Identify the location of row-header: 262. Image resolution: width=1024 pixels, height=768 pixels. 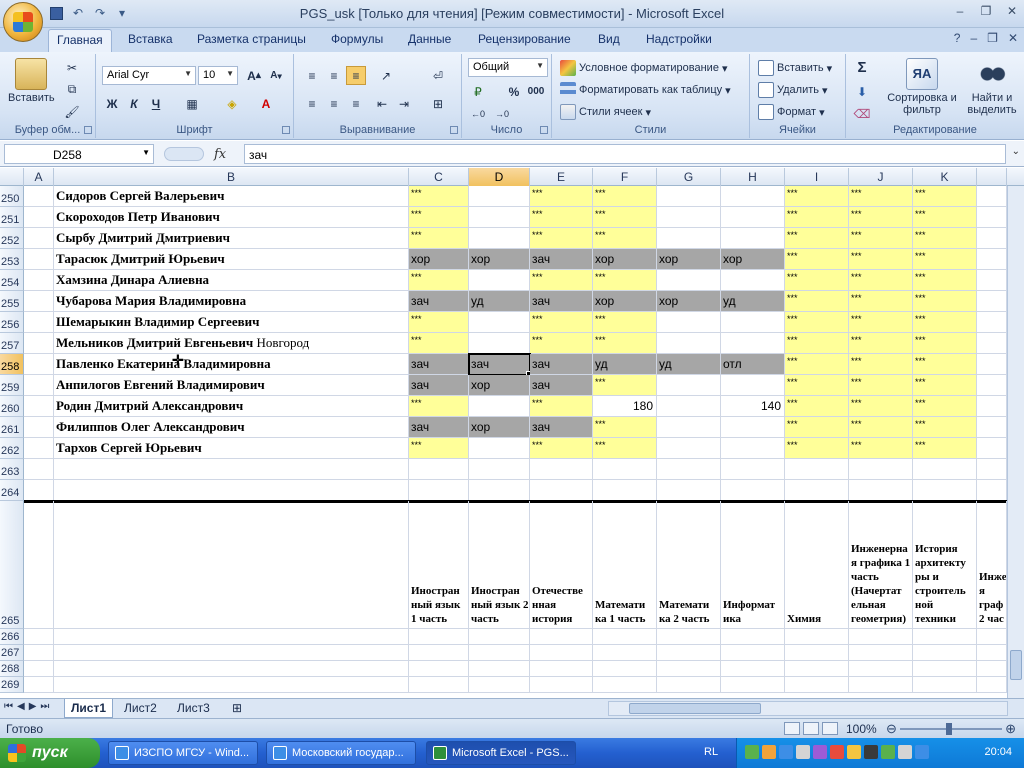
(12, 448).